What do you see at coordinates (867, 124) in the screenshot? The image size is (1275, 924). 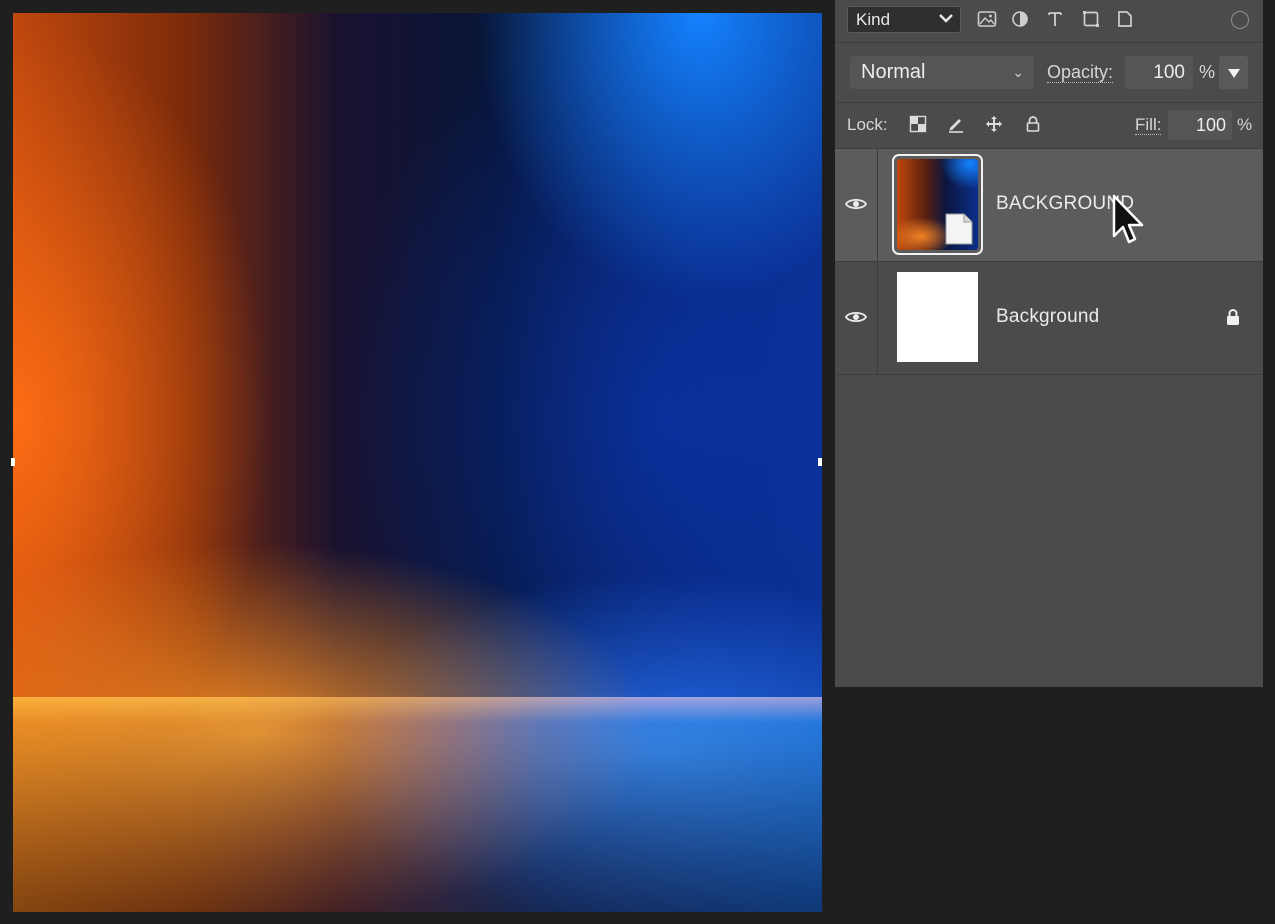 I see `lock-label: Lock:` at bounding box center [867, 124].